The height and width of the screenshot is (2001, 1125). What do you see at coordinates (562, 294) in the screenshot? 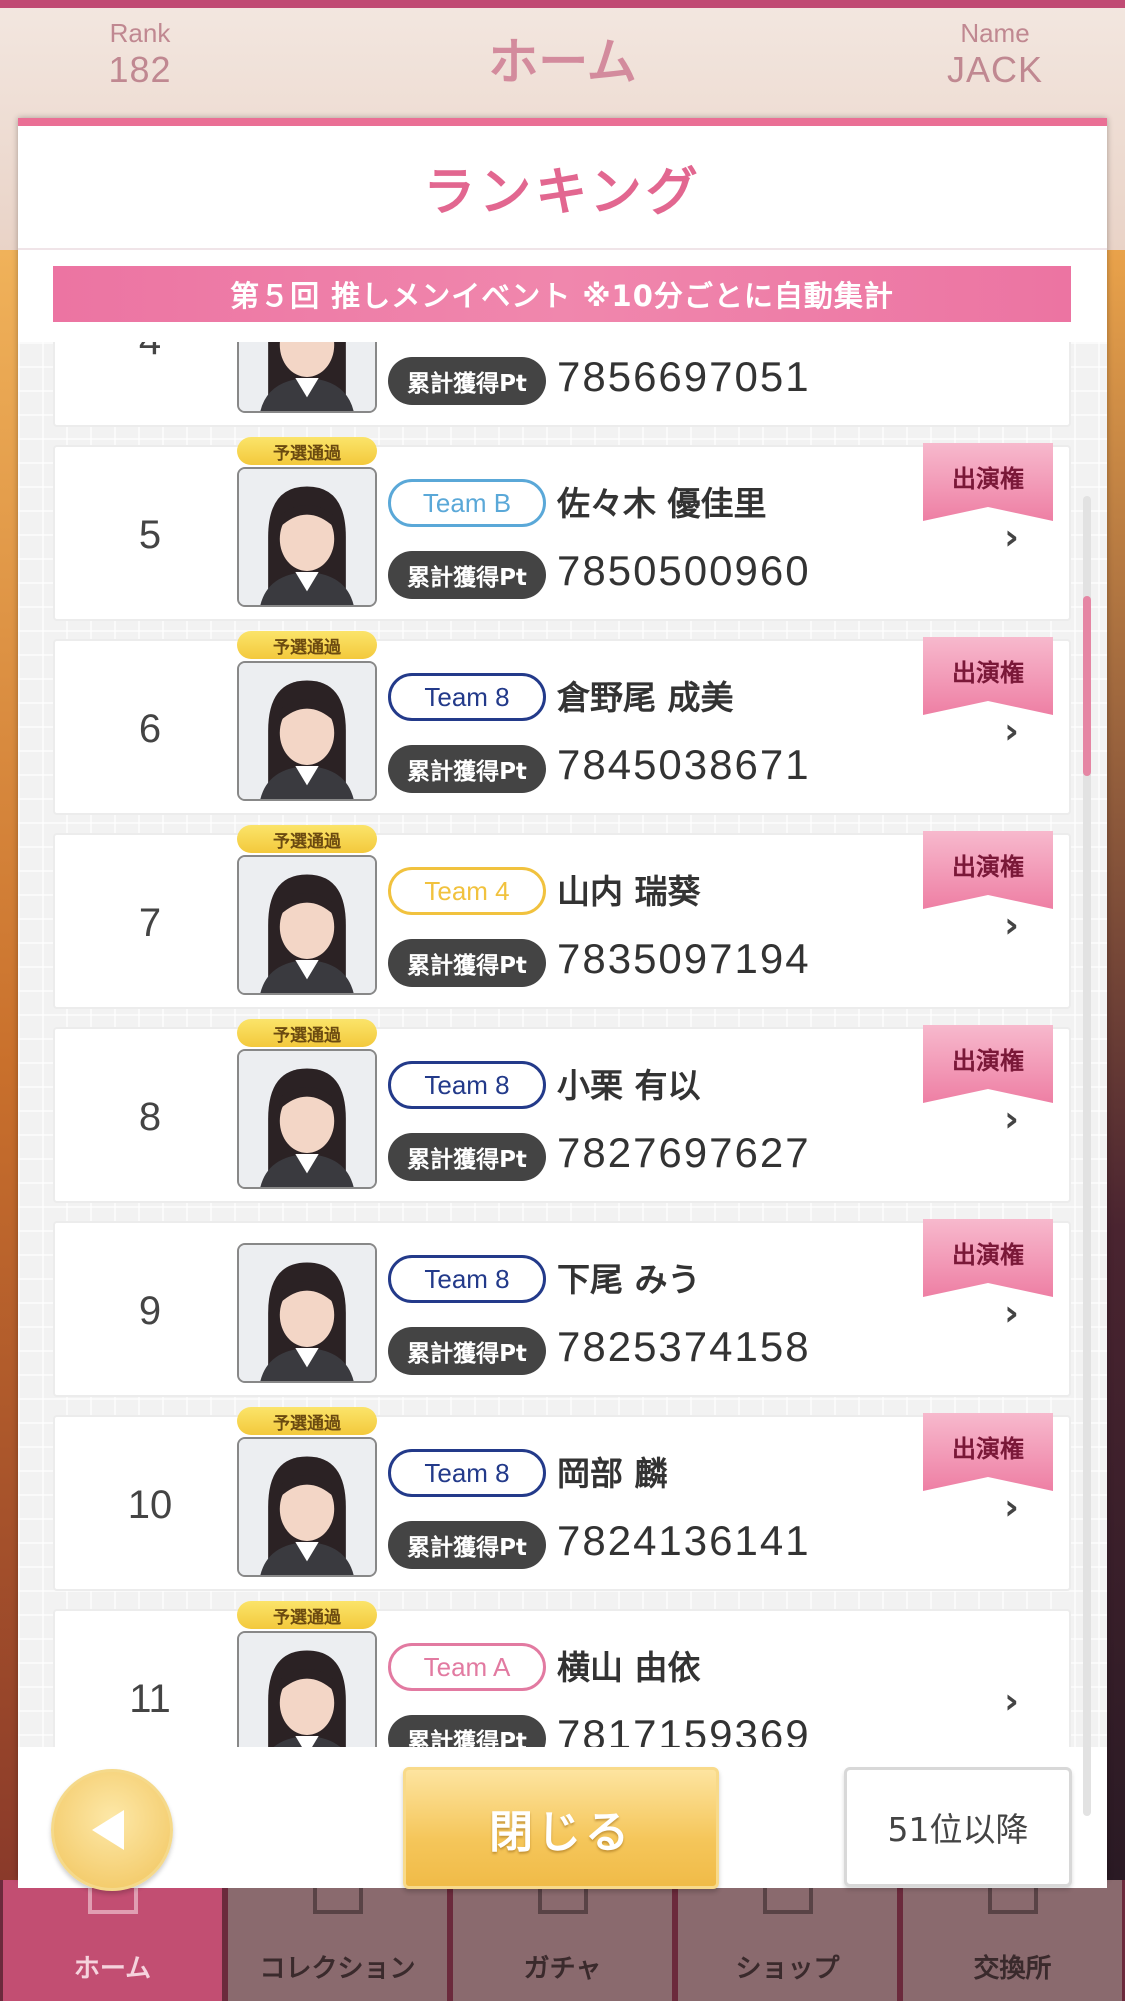
I see `event-banner: 第５回 推しメンイベント ※10分ごとに自動集計` at bounding box center [562, 294].